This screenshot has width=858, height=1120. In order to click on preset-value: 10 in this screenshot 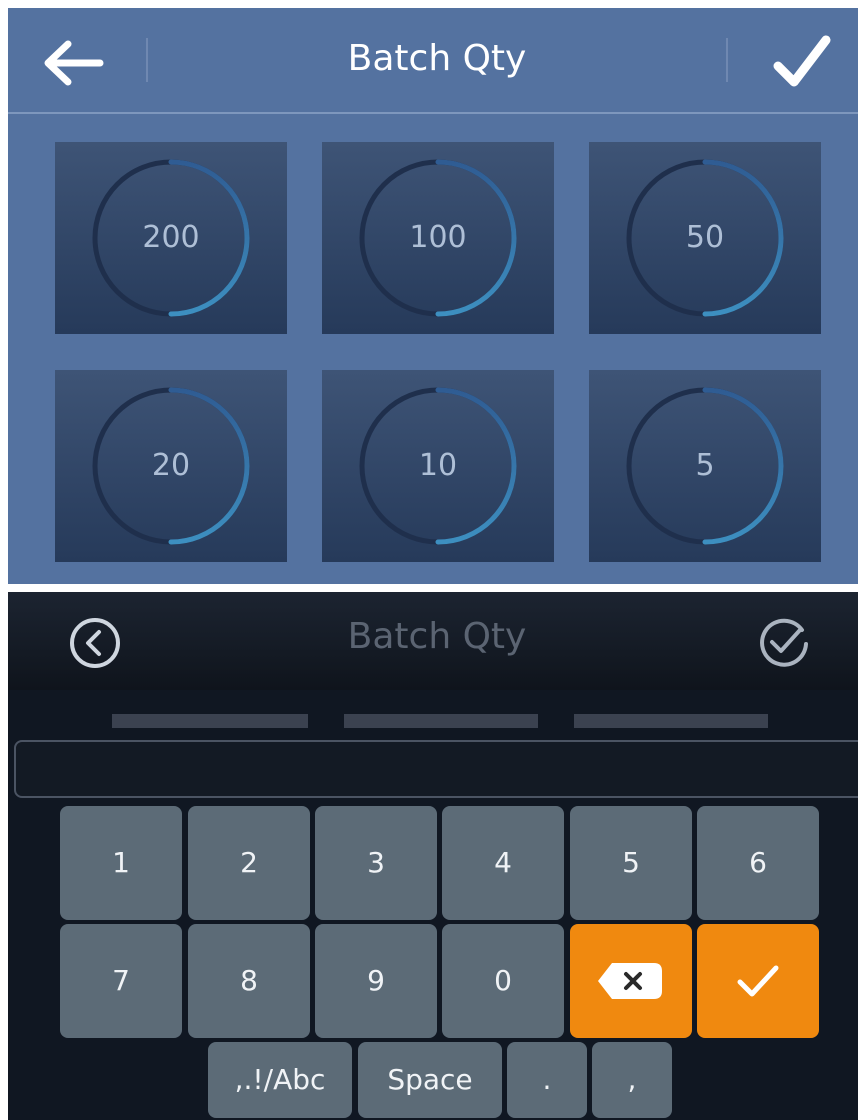, I will do `click(438, 465)`.